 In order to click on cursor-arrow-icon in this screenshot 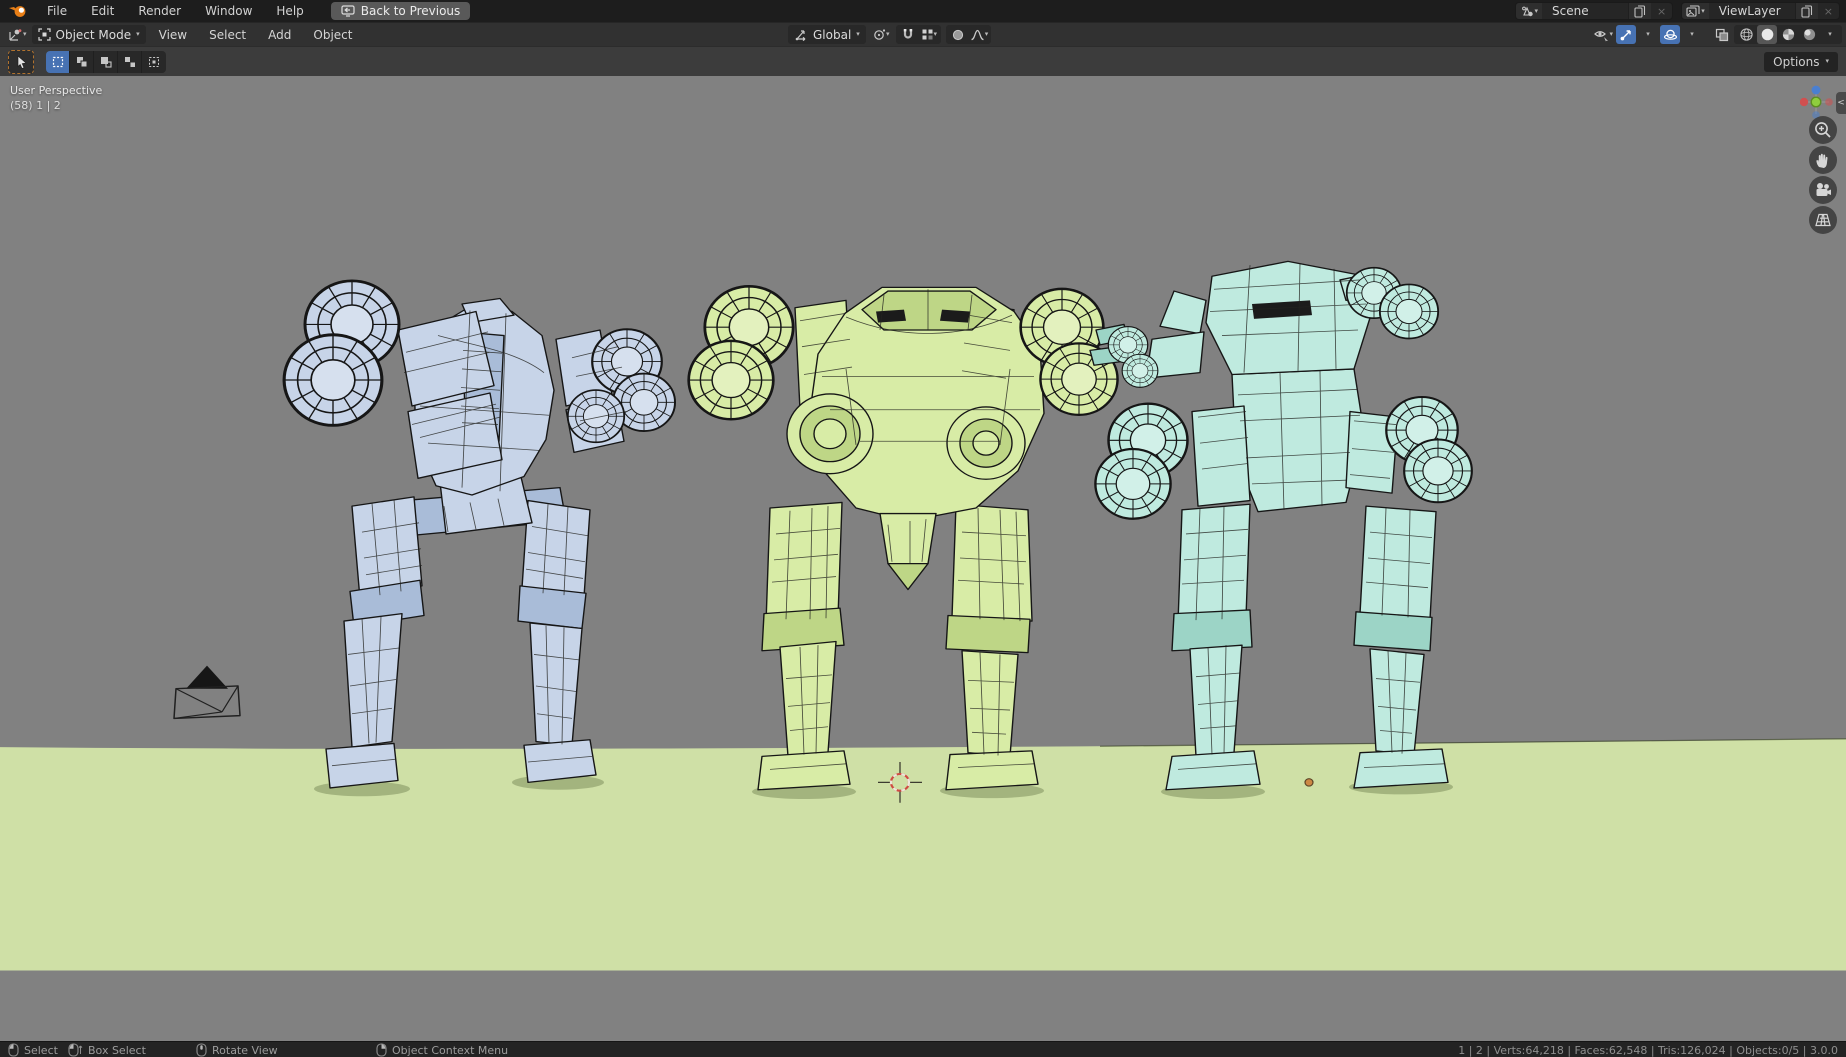, I will do `click(22, 62)`.